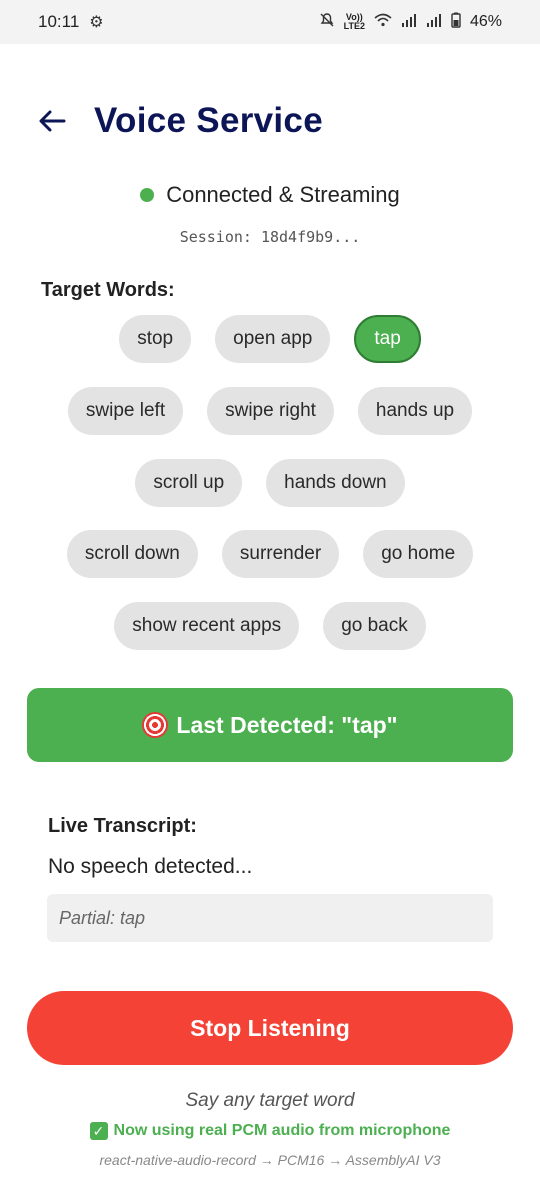  What do you see at coordinates (383, 22) in the screenshot?
I see `wifi-icon` at bounding box center [383, 22].